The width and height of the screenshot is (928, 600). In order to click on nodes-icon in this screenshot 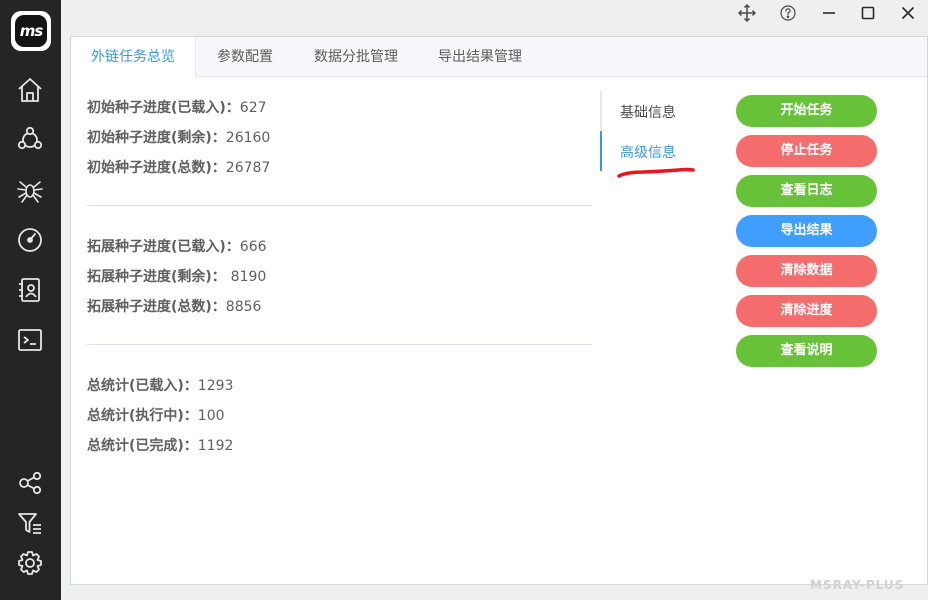, I will do `click(30, 483)`.